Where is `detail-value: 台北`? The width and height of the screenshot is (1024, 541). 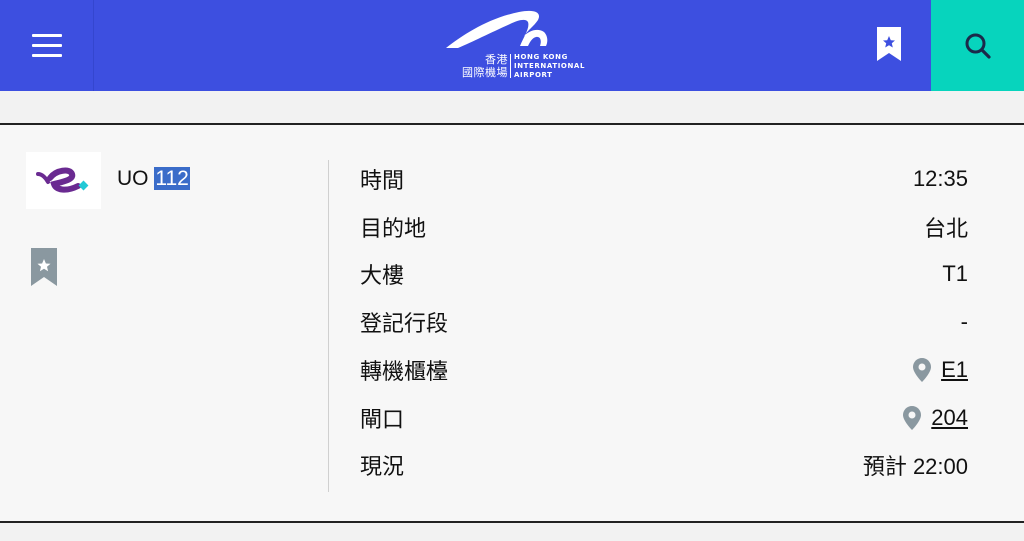 detail-value: 台北 is located at coordinates (946, 227).